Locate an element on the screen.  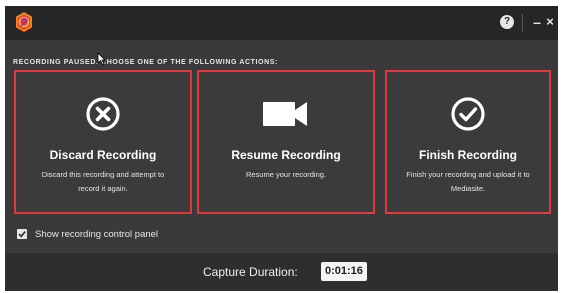
mouse-cursor-icon is located at coordinates (101, 58).